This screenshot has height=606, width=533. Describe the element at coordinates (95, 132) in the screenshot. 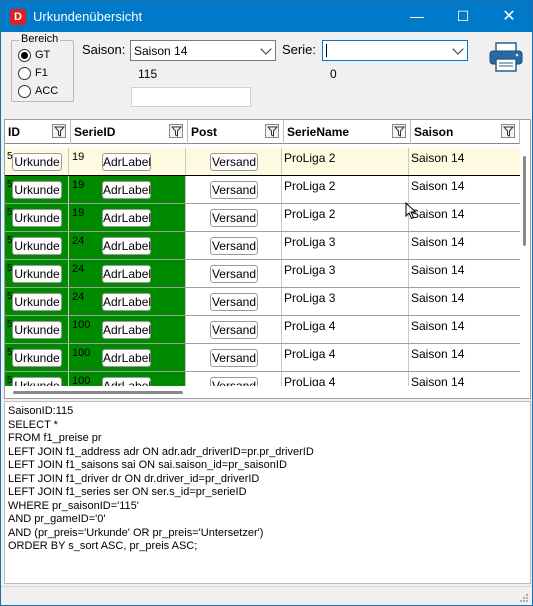

I see `column-header-label: SerieID` at that location.